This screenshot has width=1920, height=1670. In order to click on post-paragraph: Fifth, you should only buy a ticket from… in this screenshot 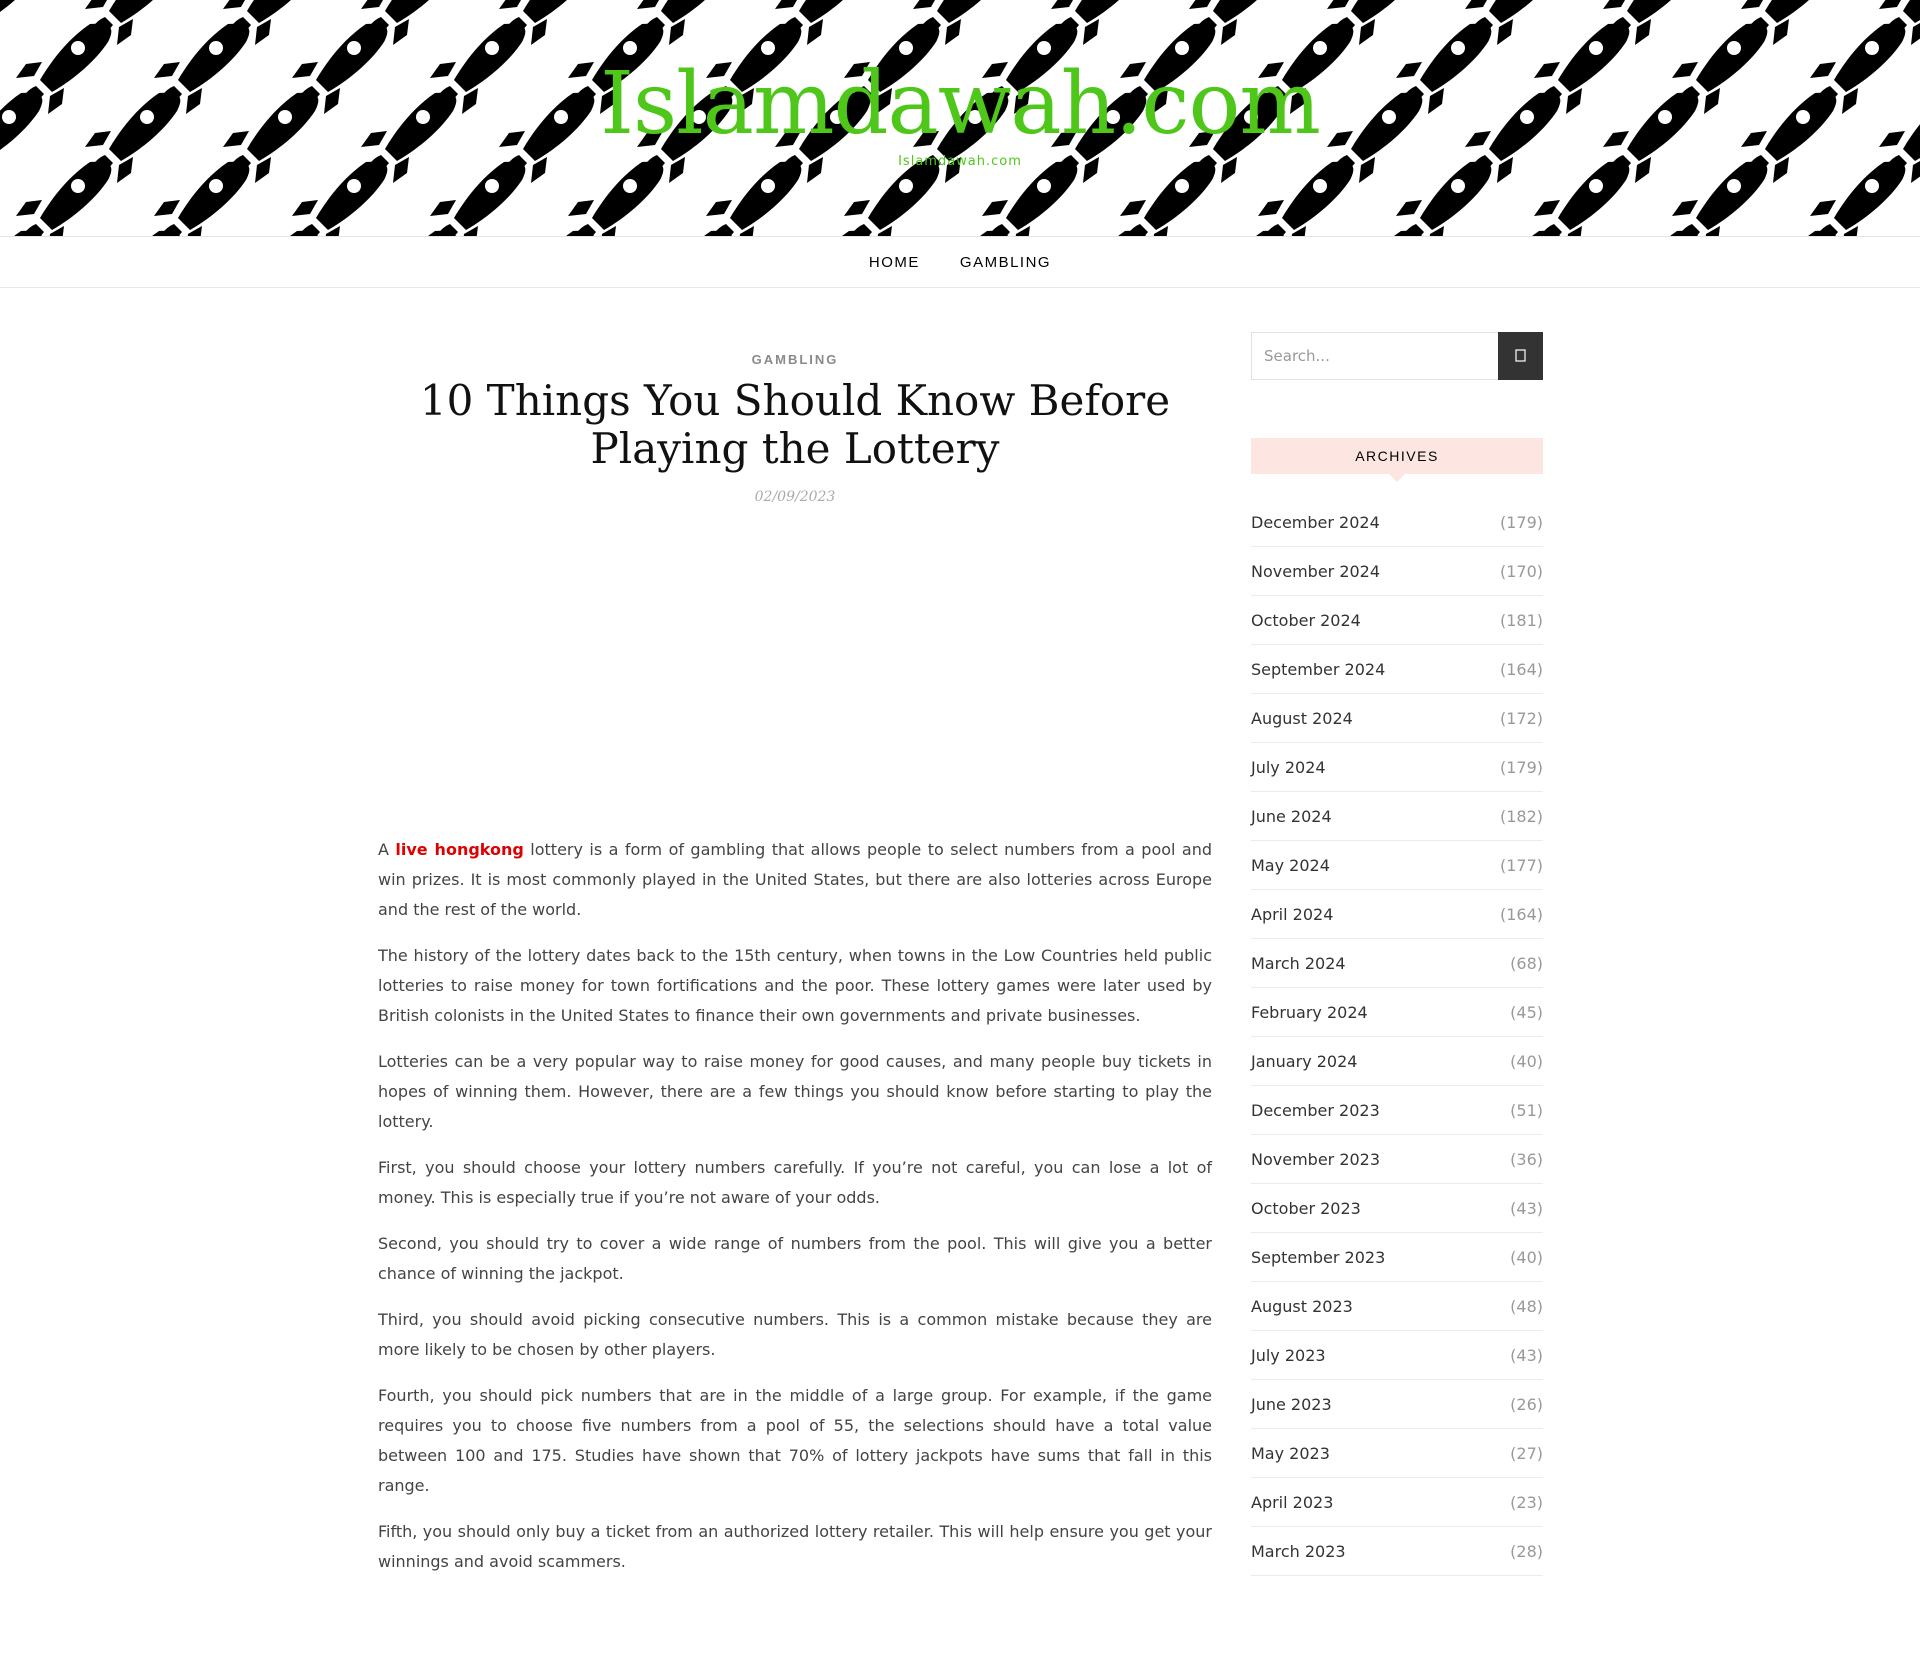, I will do `click(795, 1546)`.